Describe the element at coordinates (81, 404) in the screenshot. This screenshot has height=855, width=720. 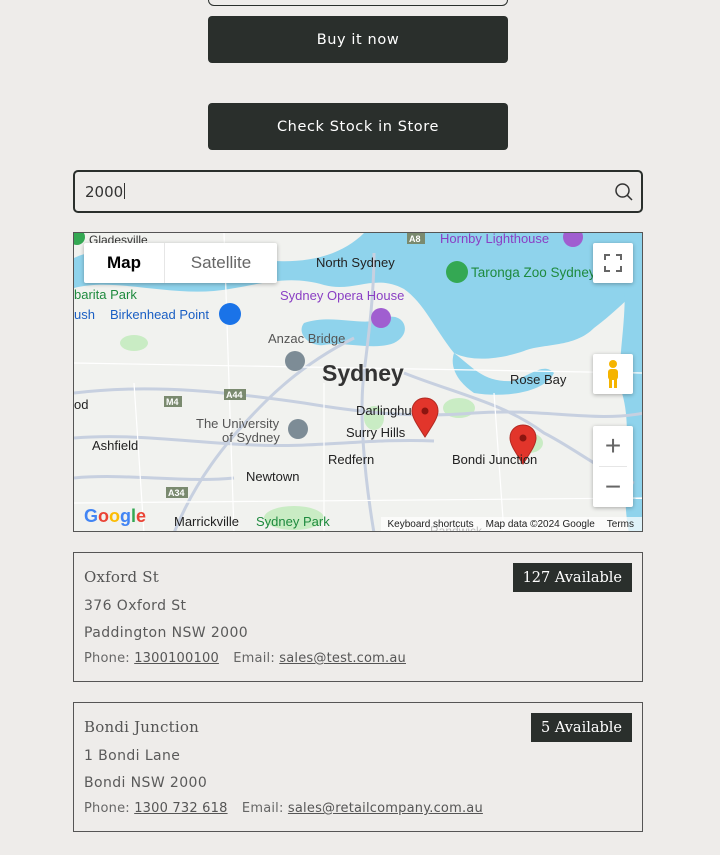
I see `map-label: od` at that location.